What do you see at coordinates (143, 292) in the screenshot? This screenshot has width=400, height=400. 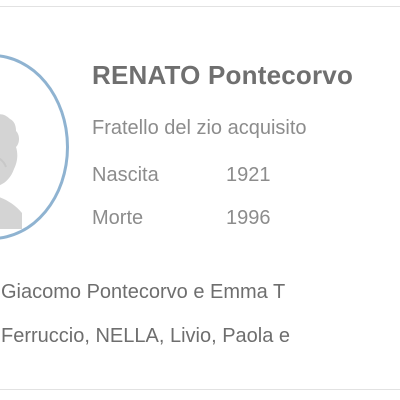 I see `parents-text: Giacomo Pontecorvo e Emma T` at bounding box center [143, 292].